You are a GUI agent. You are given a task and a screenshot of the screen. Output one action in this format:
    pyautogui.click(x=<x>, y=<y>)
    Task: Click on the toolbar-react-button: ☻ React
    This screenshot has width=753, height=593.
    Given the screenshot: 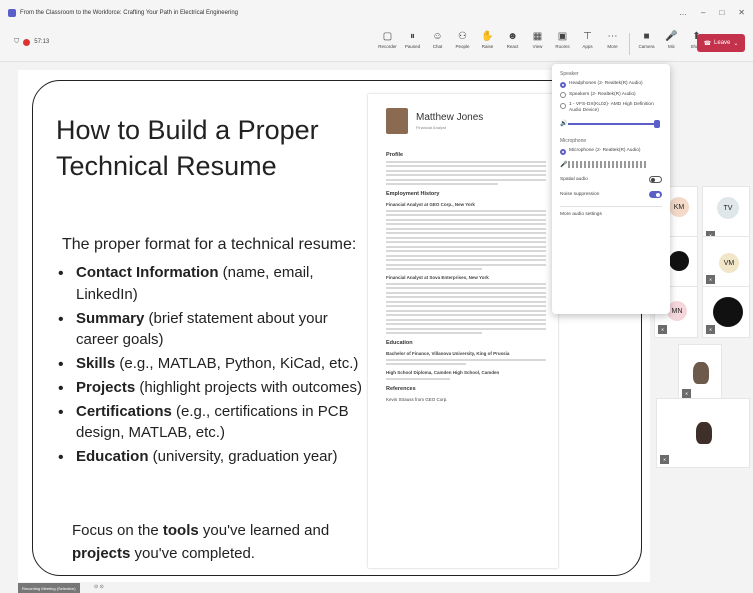 What is the action you would take?
    pyautogui.click(x=512, y=44)
    